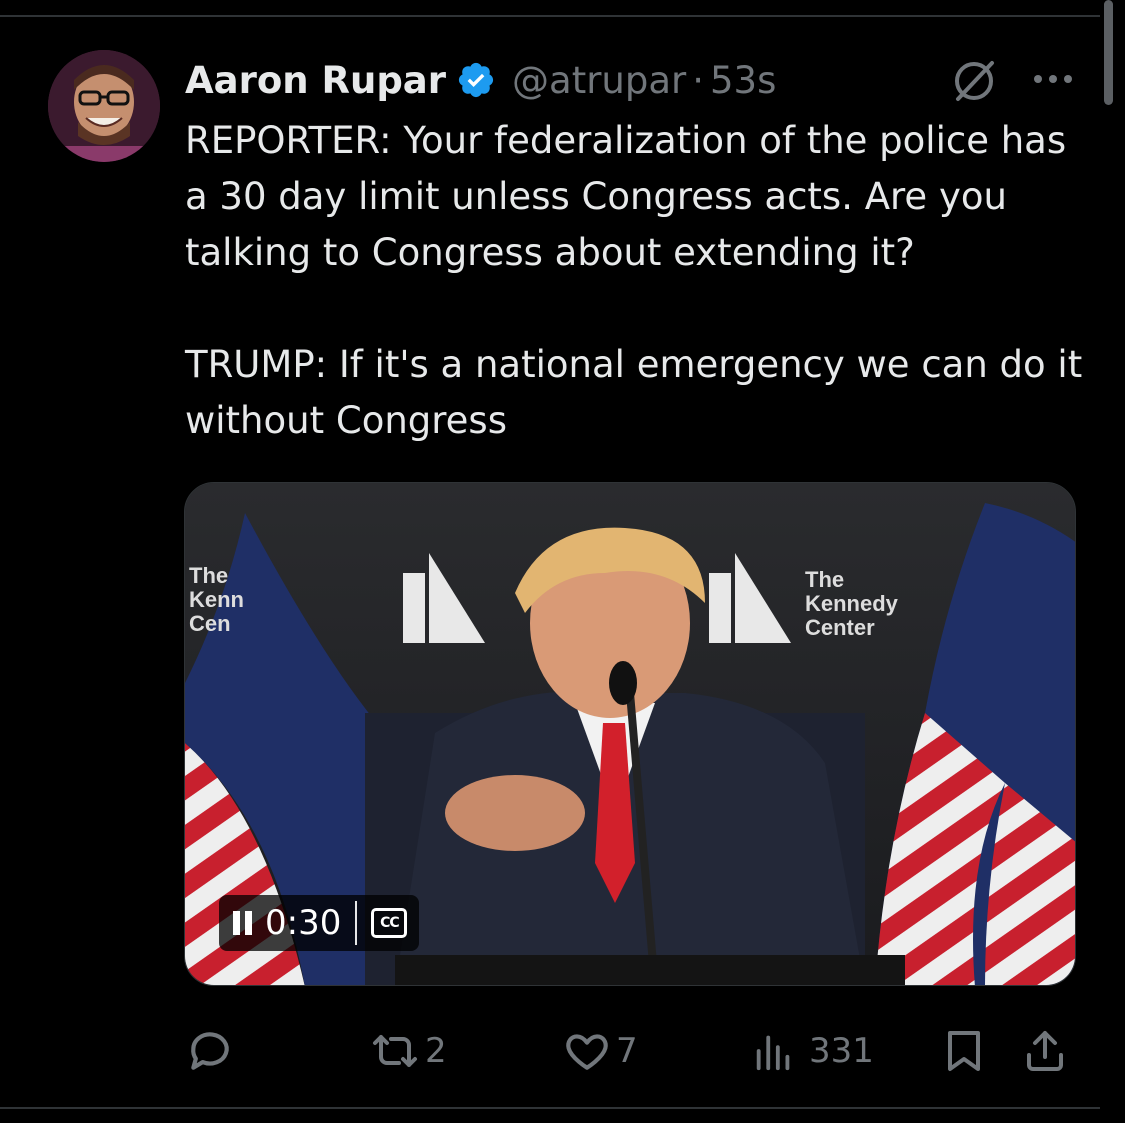 The height and width of the screenshot is (1123, 1125). I want to click on author-handle: @atrupar, so click(599, 80).